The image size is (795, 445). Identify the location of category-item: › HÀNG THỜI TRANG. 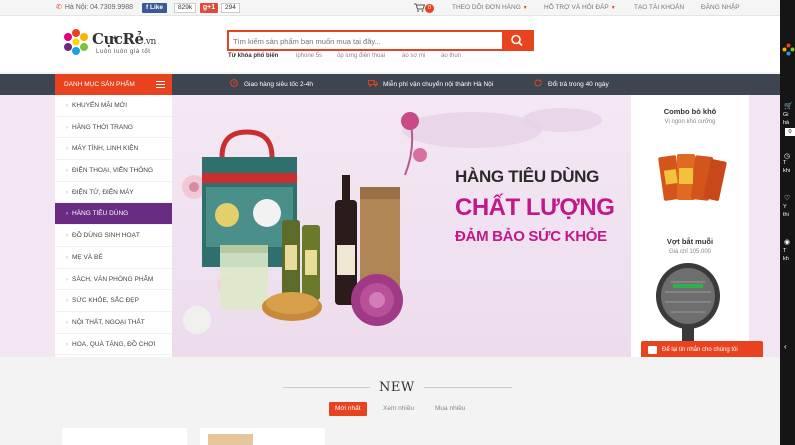
(113, 128).